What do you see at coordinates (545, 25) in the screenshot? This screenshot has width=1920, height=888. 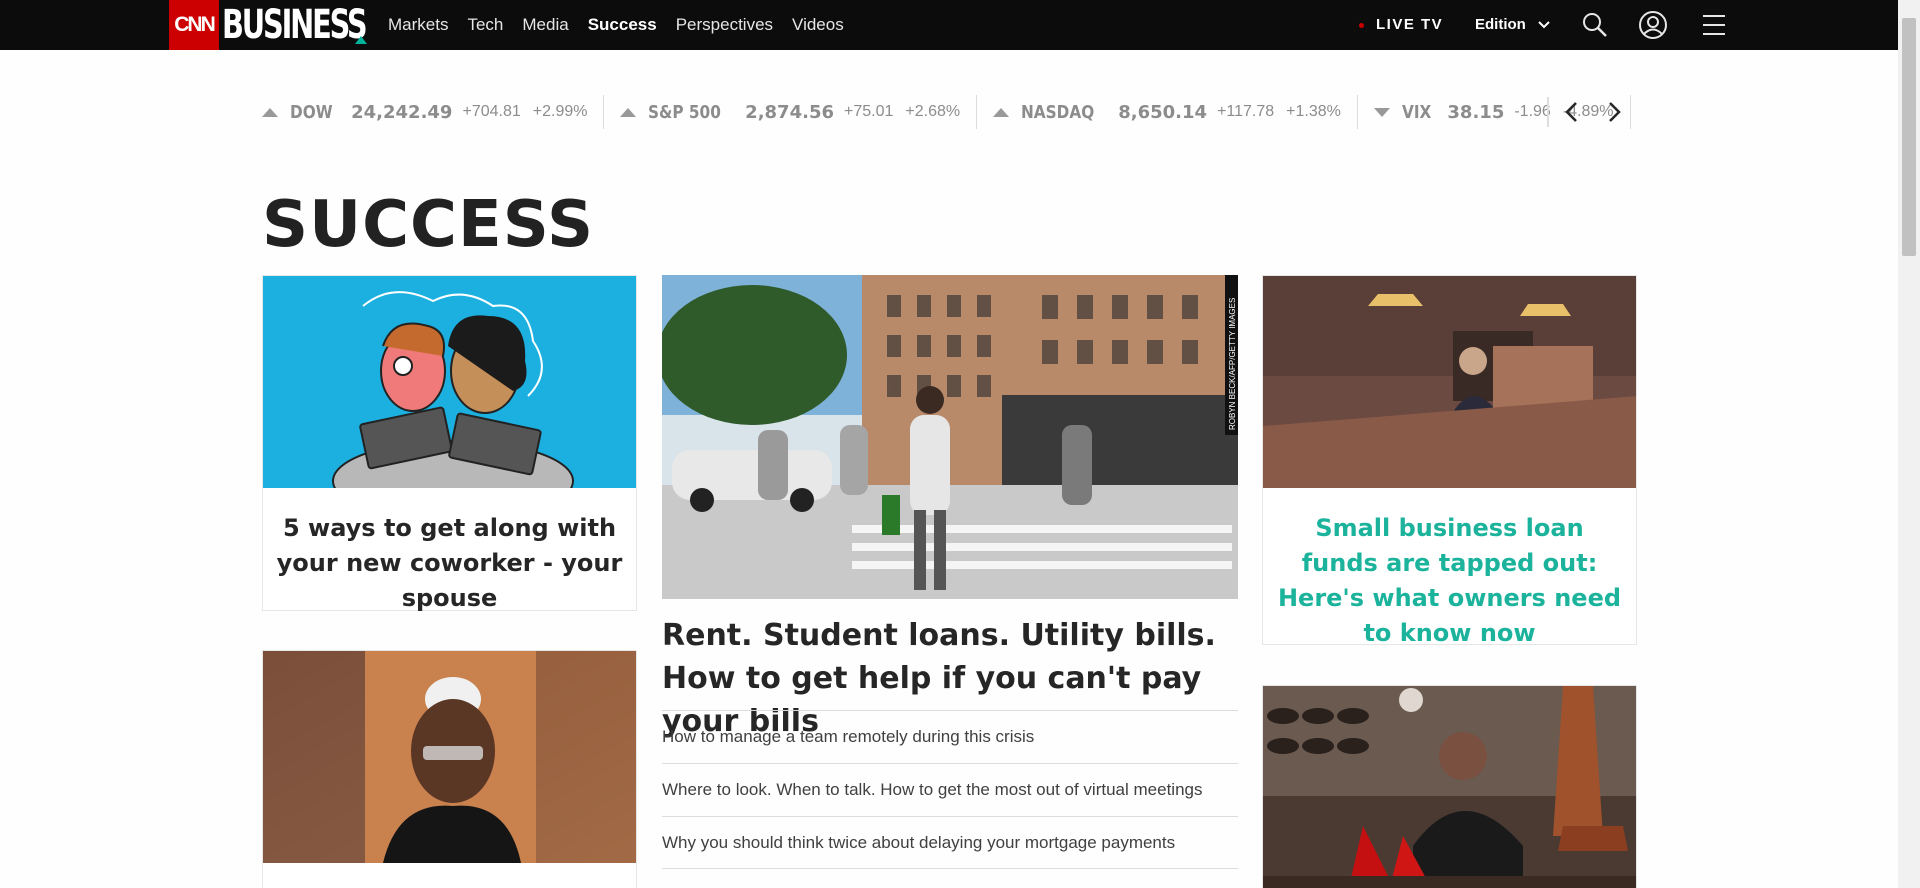 I see `nav-media: Media` at bounding box center [545, 25].